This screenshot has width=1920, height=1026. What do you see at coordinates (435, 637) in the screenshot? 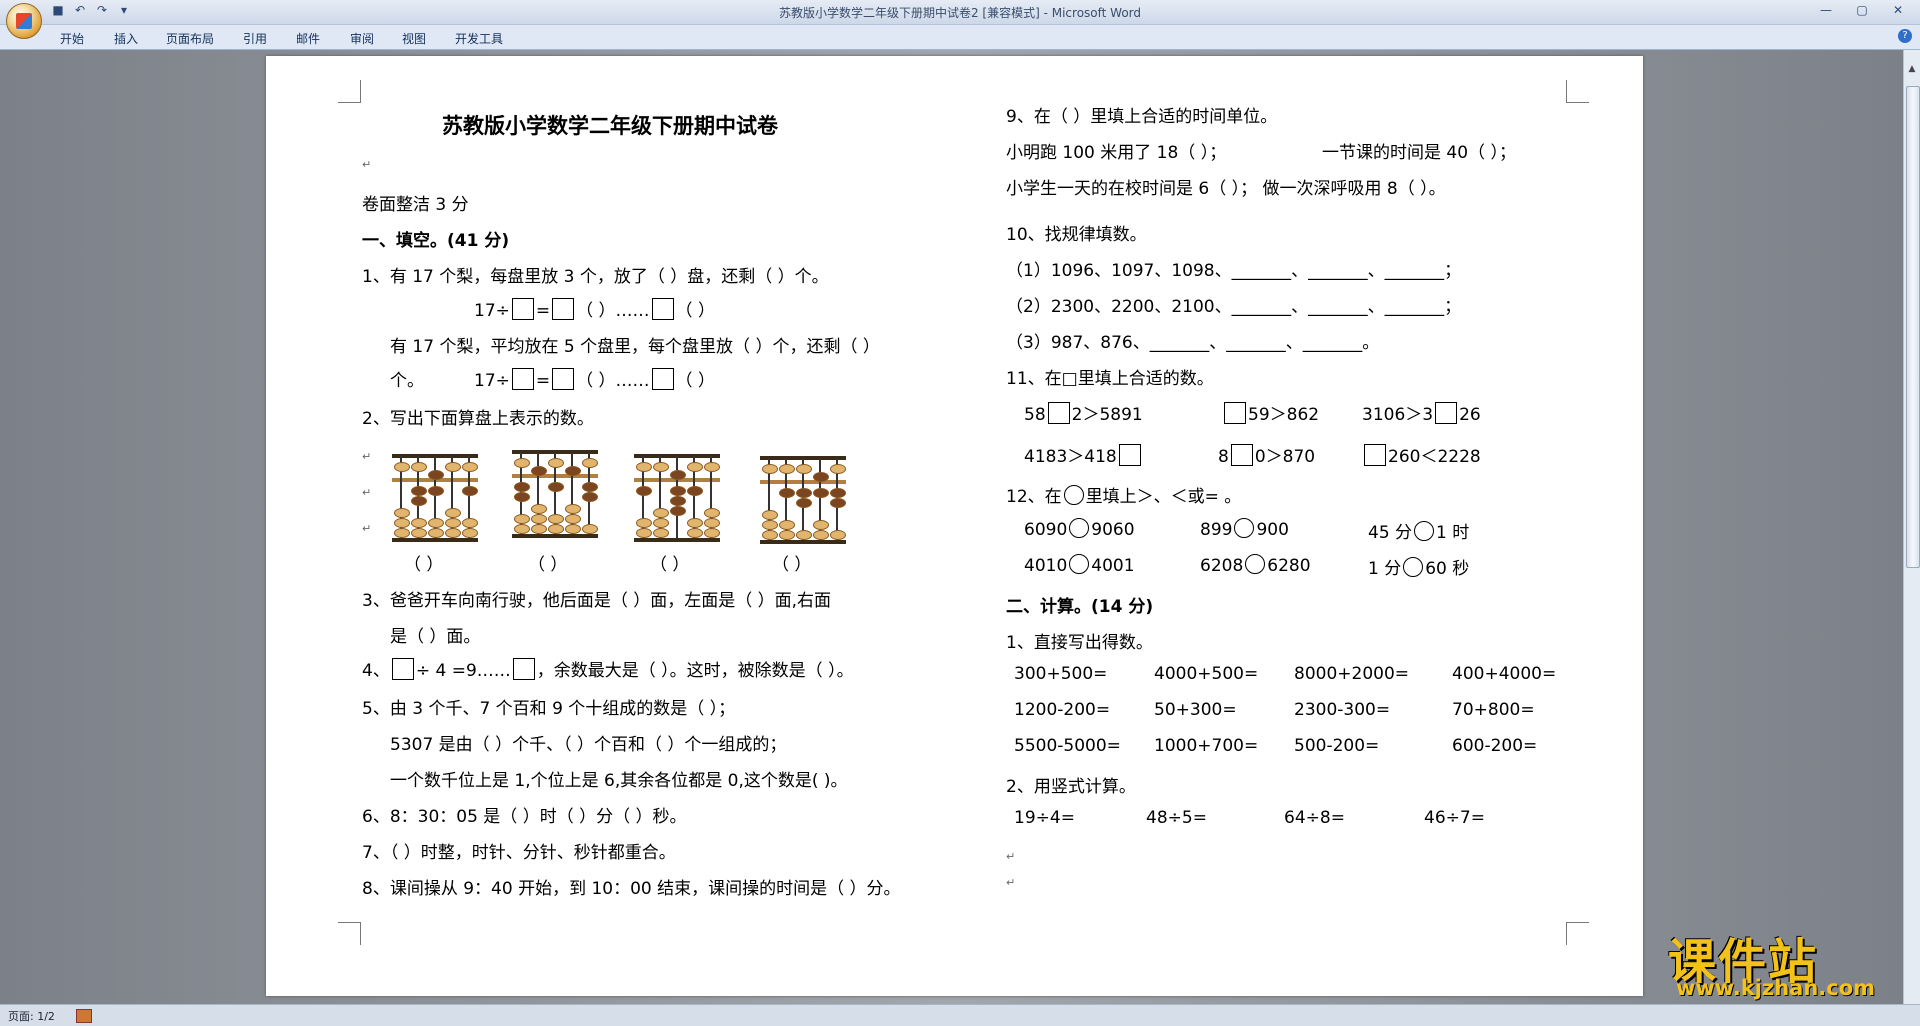
I see `question-3-cont: 是（ ）面。` at bounding box center [435, 637].